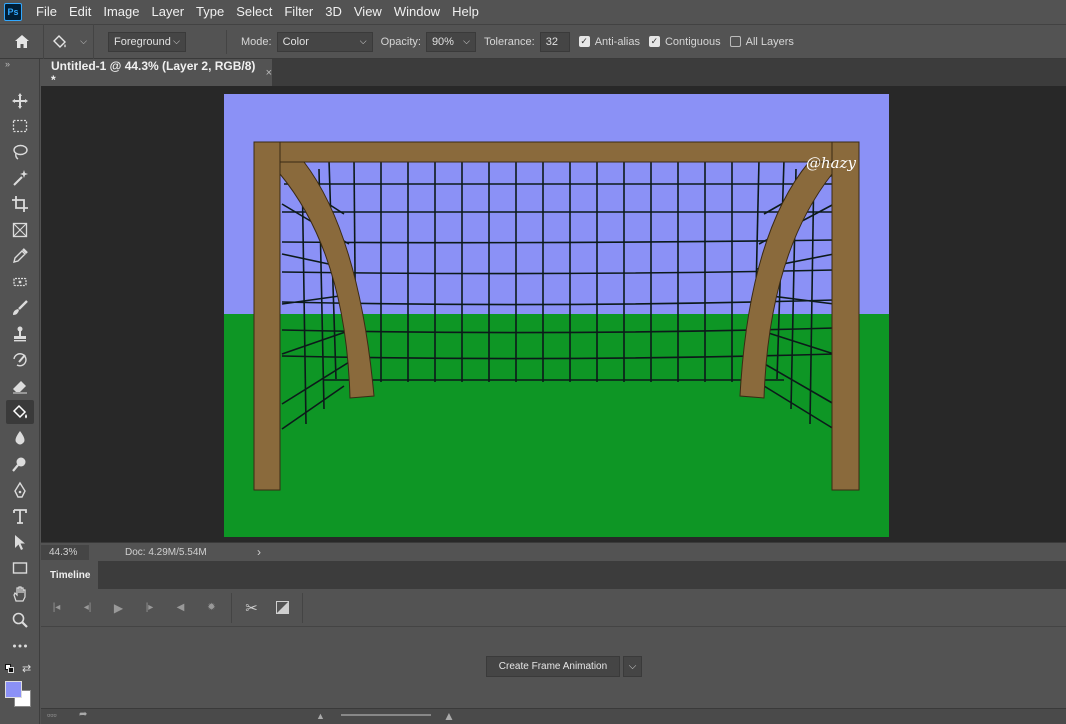 This screenshot has height=724, width=1066. What do you see at coordinates (20, 516) in the screenshot?
I see `type-tool` at bounding box center [20, 516].